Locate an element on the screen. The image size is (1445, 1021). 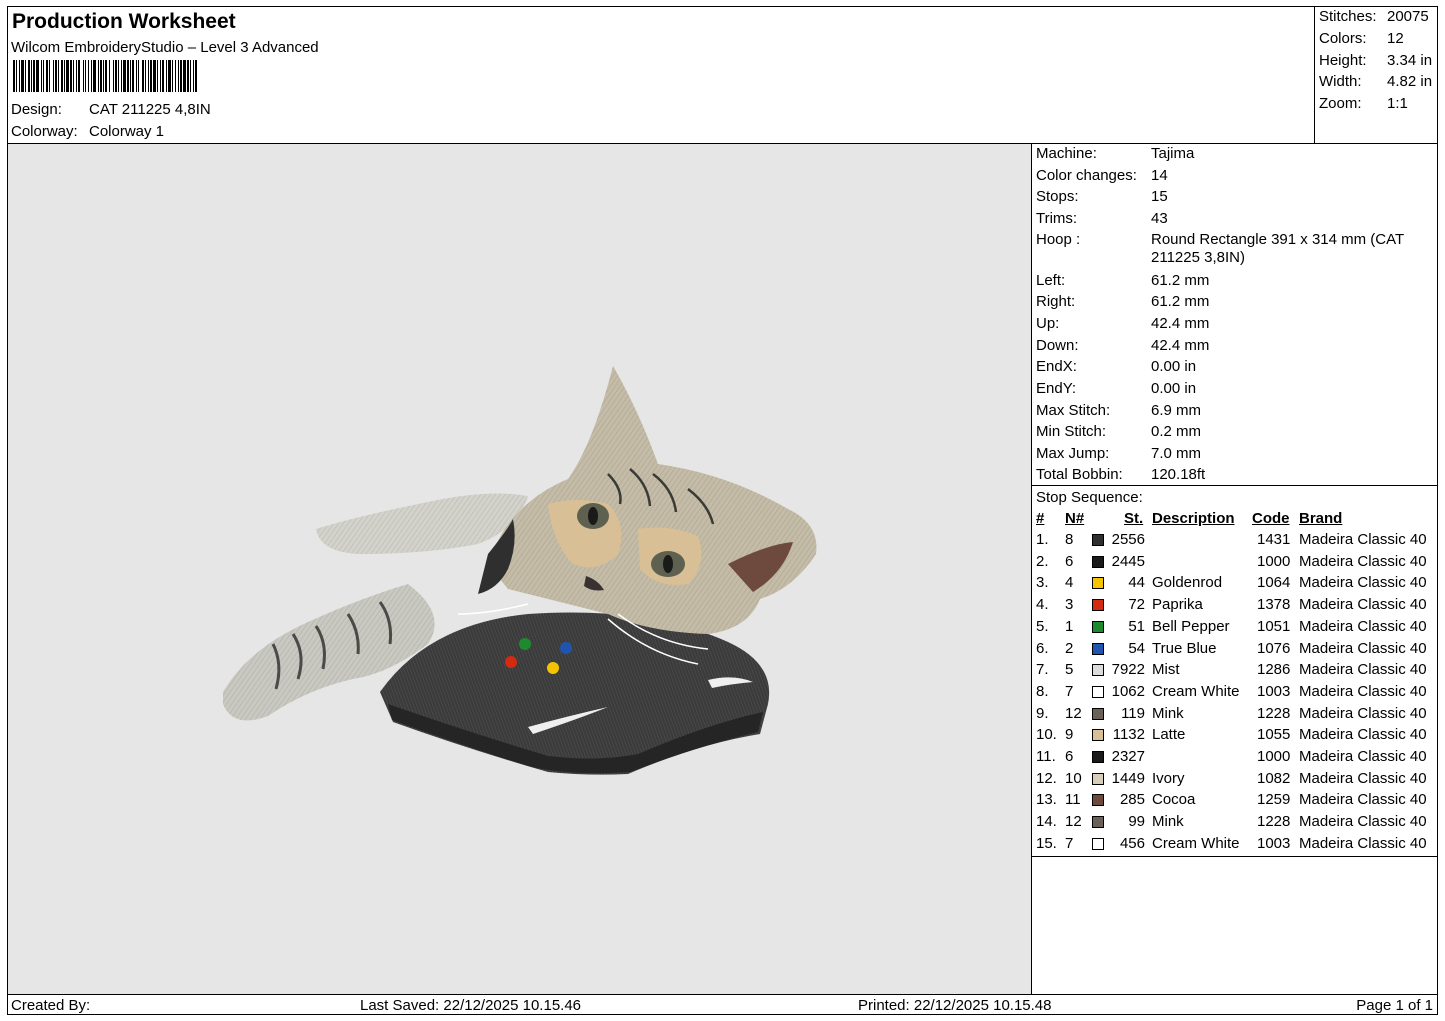
stop-row: 10. 9 1132 Latte 1055 Madeira Classic 40 is located at coordinates (1235, 736).